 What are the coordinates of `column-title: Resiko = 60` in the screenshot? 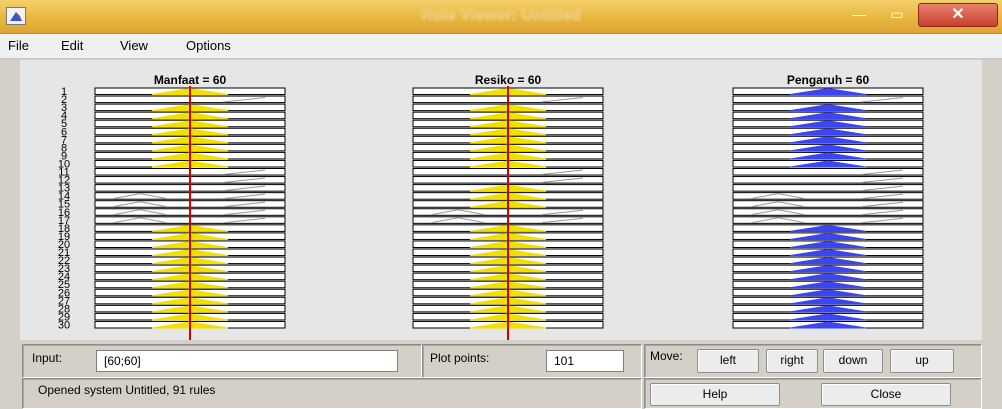 It's located at (508, 80).